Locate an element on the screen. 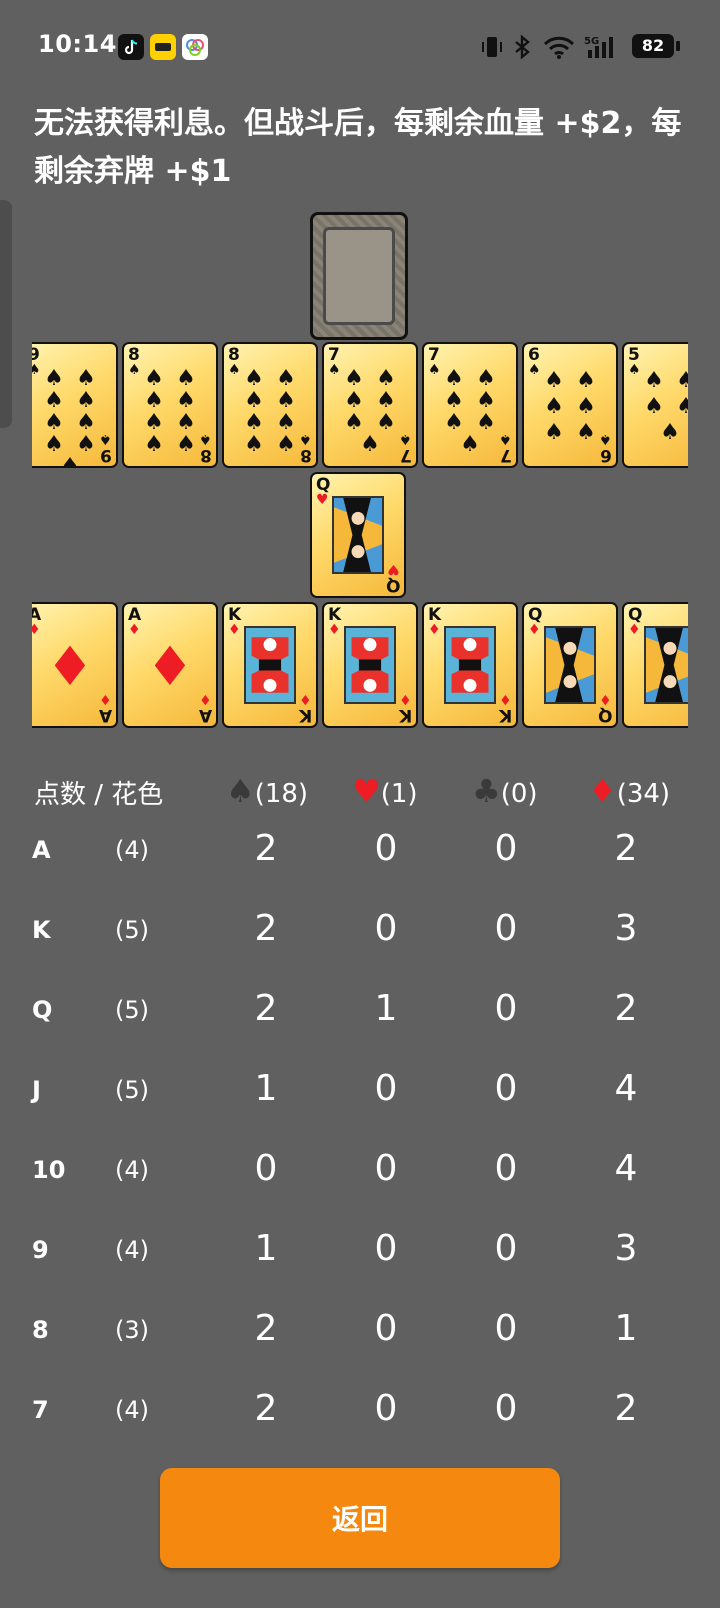 Image resolution: width=720 pixels, height=1608 pixels. hand-cards-row: A♦♦♦AA♦♦♦AK♦♦KK♦♦KK♦♦KQ♦♦QQ♦♦Q is located at coordinates (360, 667).